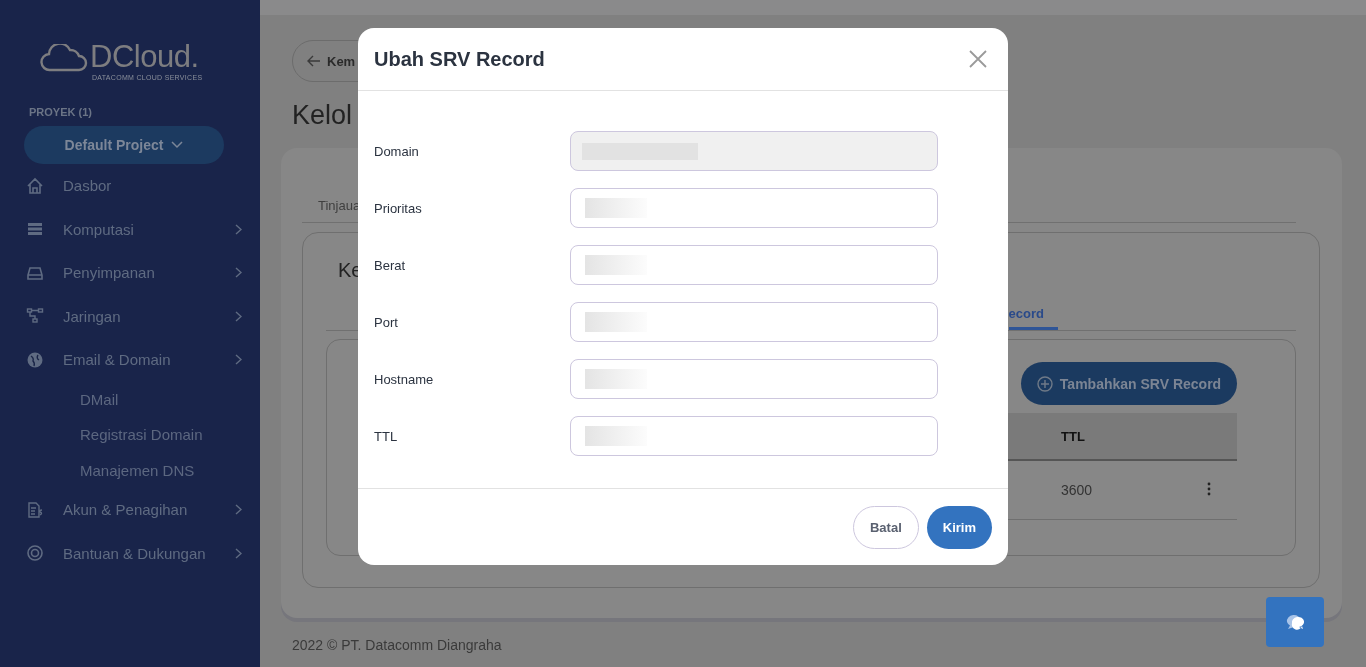 The image size is (1366, 667). I want to click on more-options-icon, so click(1209, 488).